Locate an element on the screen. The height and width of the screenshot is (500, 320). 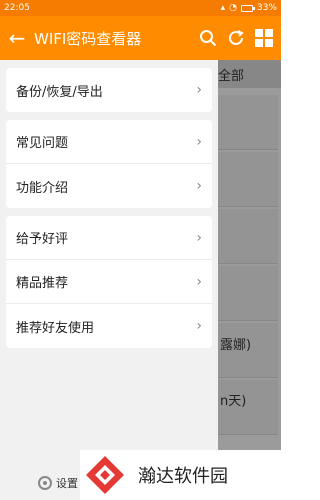
app-bar: ← WIFI密码查看器 is located at coordinates (140, 38).